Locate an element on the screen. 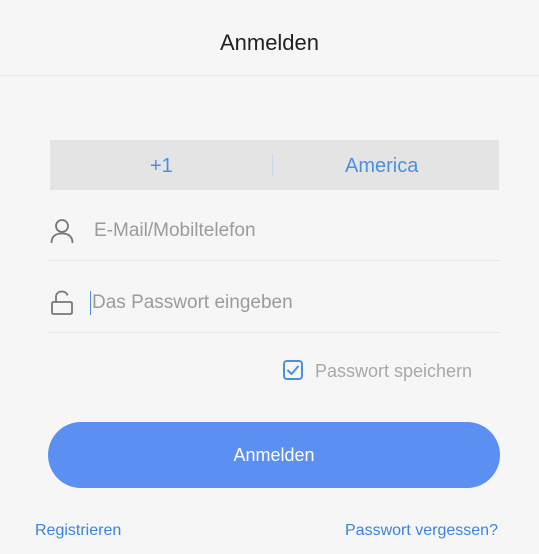 Image resolution: width=539 pixels, height=554 pixels. country-divider is located at coordinates (272, 165).